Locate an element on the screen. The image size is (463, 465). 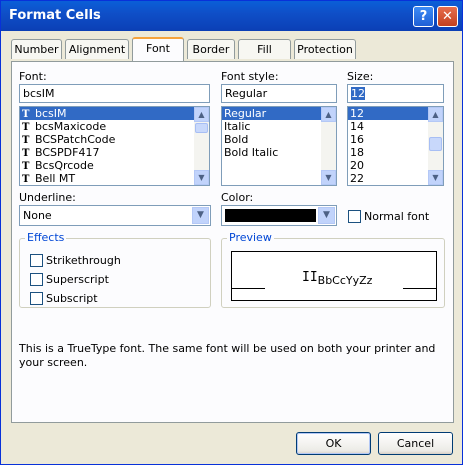
tab-font: Font is located at coordinates (158, 49).